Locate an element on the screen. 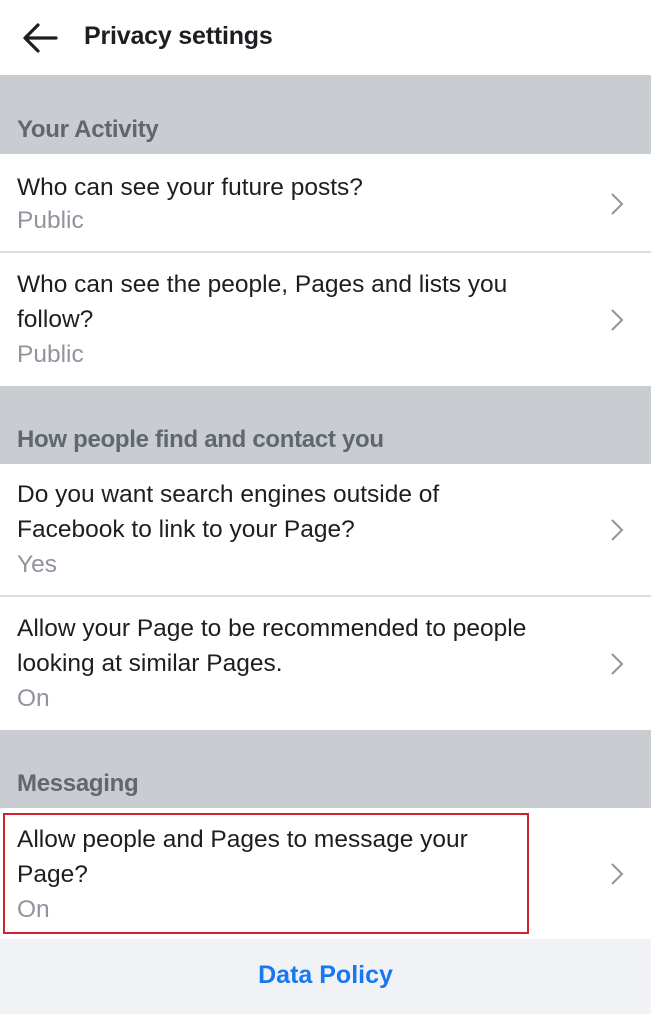 The height and width of the screenshot is (1014, 651). section-title: Messaging is located at coordinates (78, 783).